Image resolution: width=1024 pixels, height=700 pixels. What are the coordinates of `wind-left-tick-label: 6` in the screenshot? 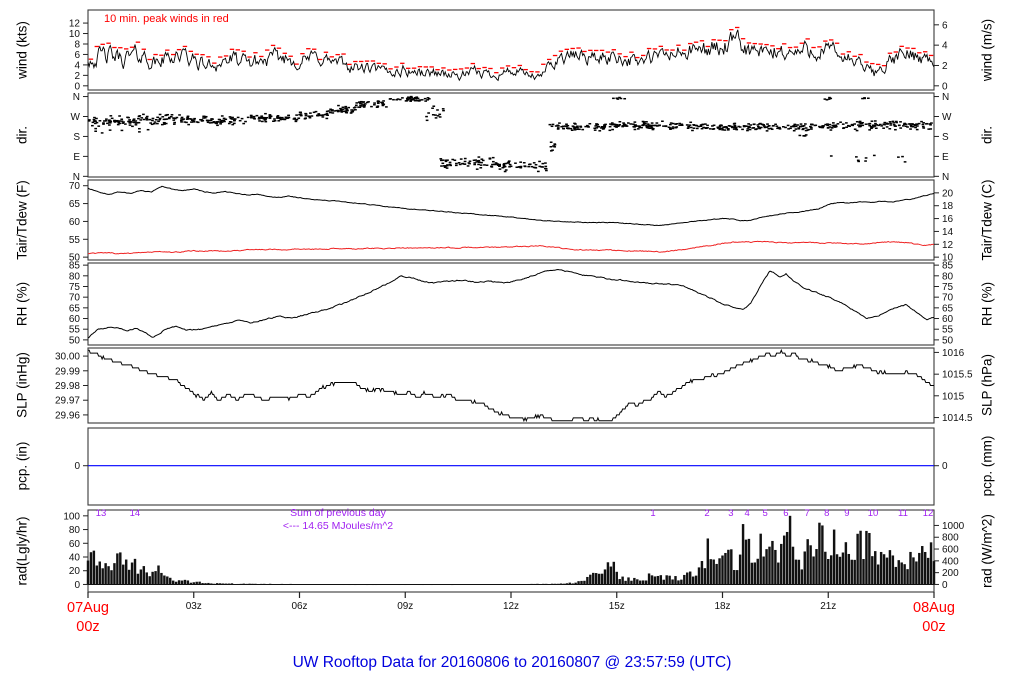 It's located at (77, 55).